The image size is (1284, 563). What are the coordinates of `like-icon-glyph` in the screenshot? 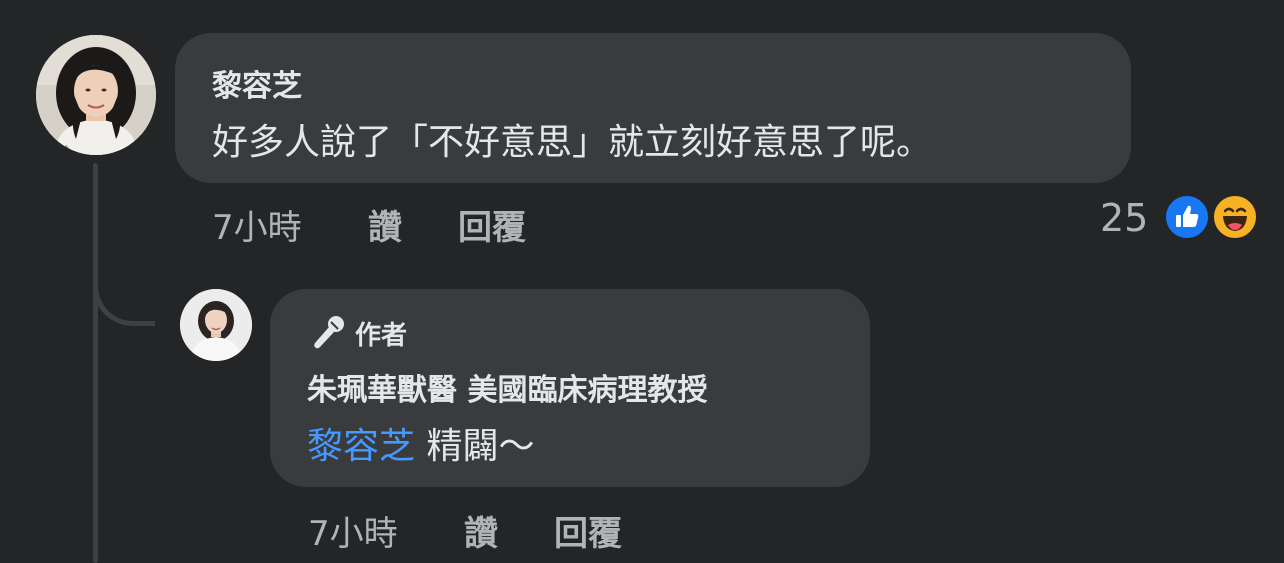 It's located at (1187, 216).